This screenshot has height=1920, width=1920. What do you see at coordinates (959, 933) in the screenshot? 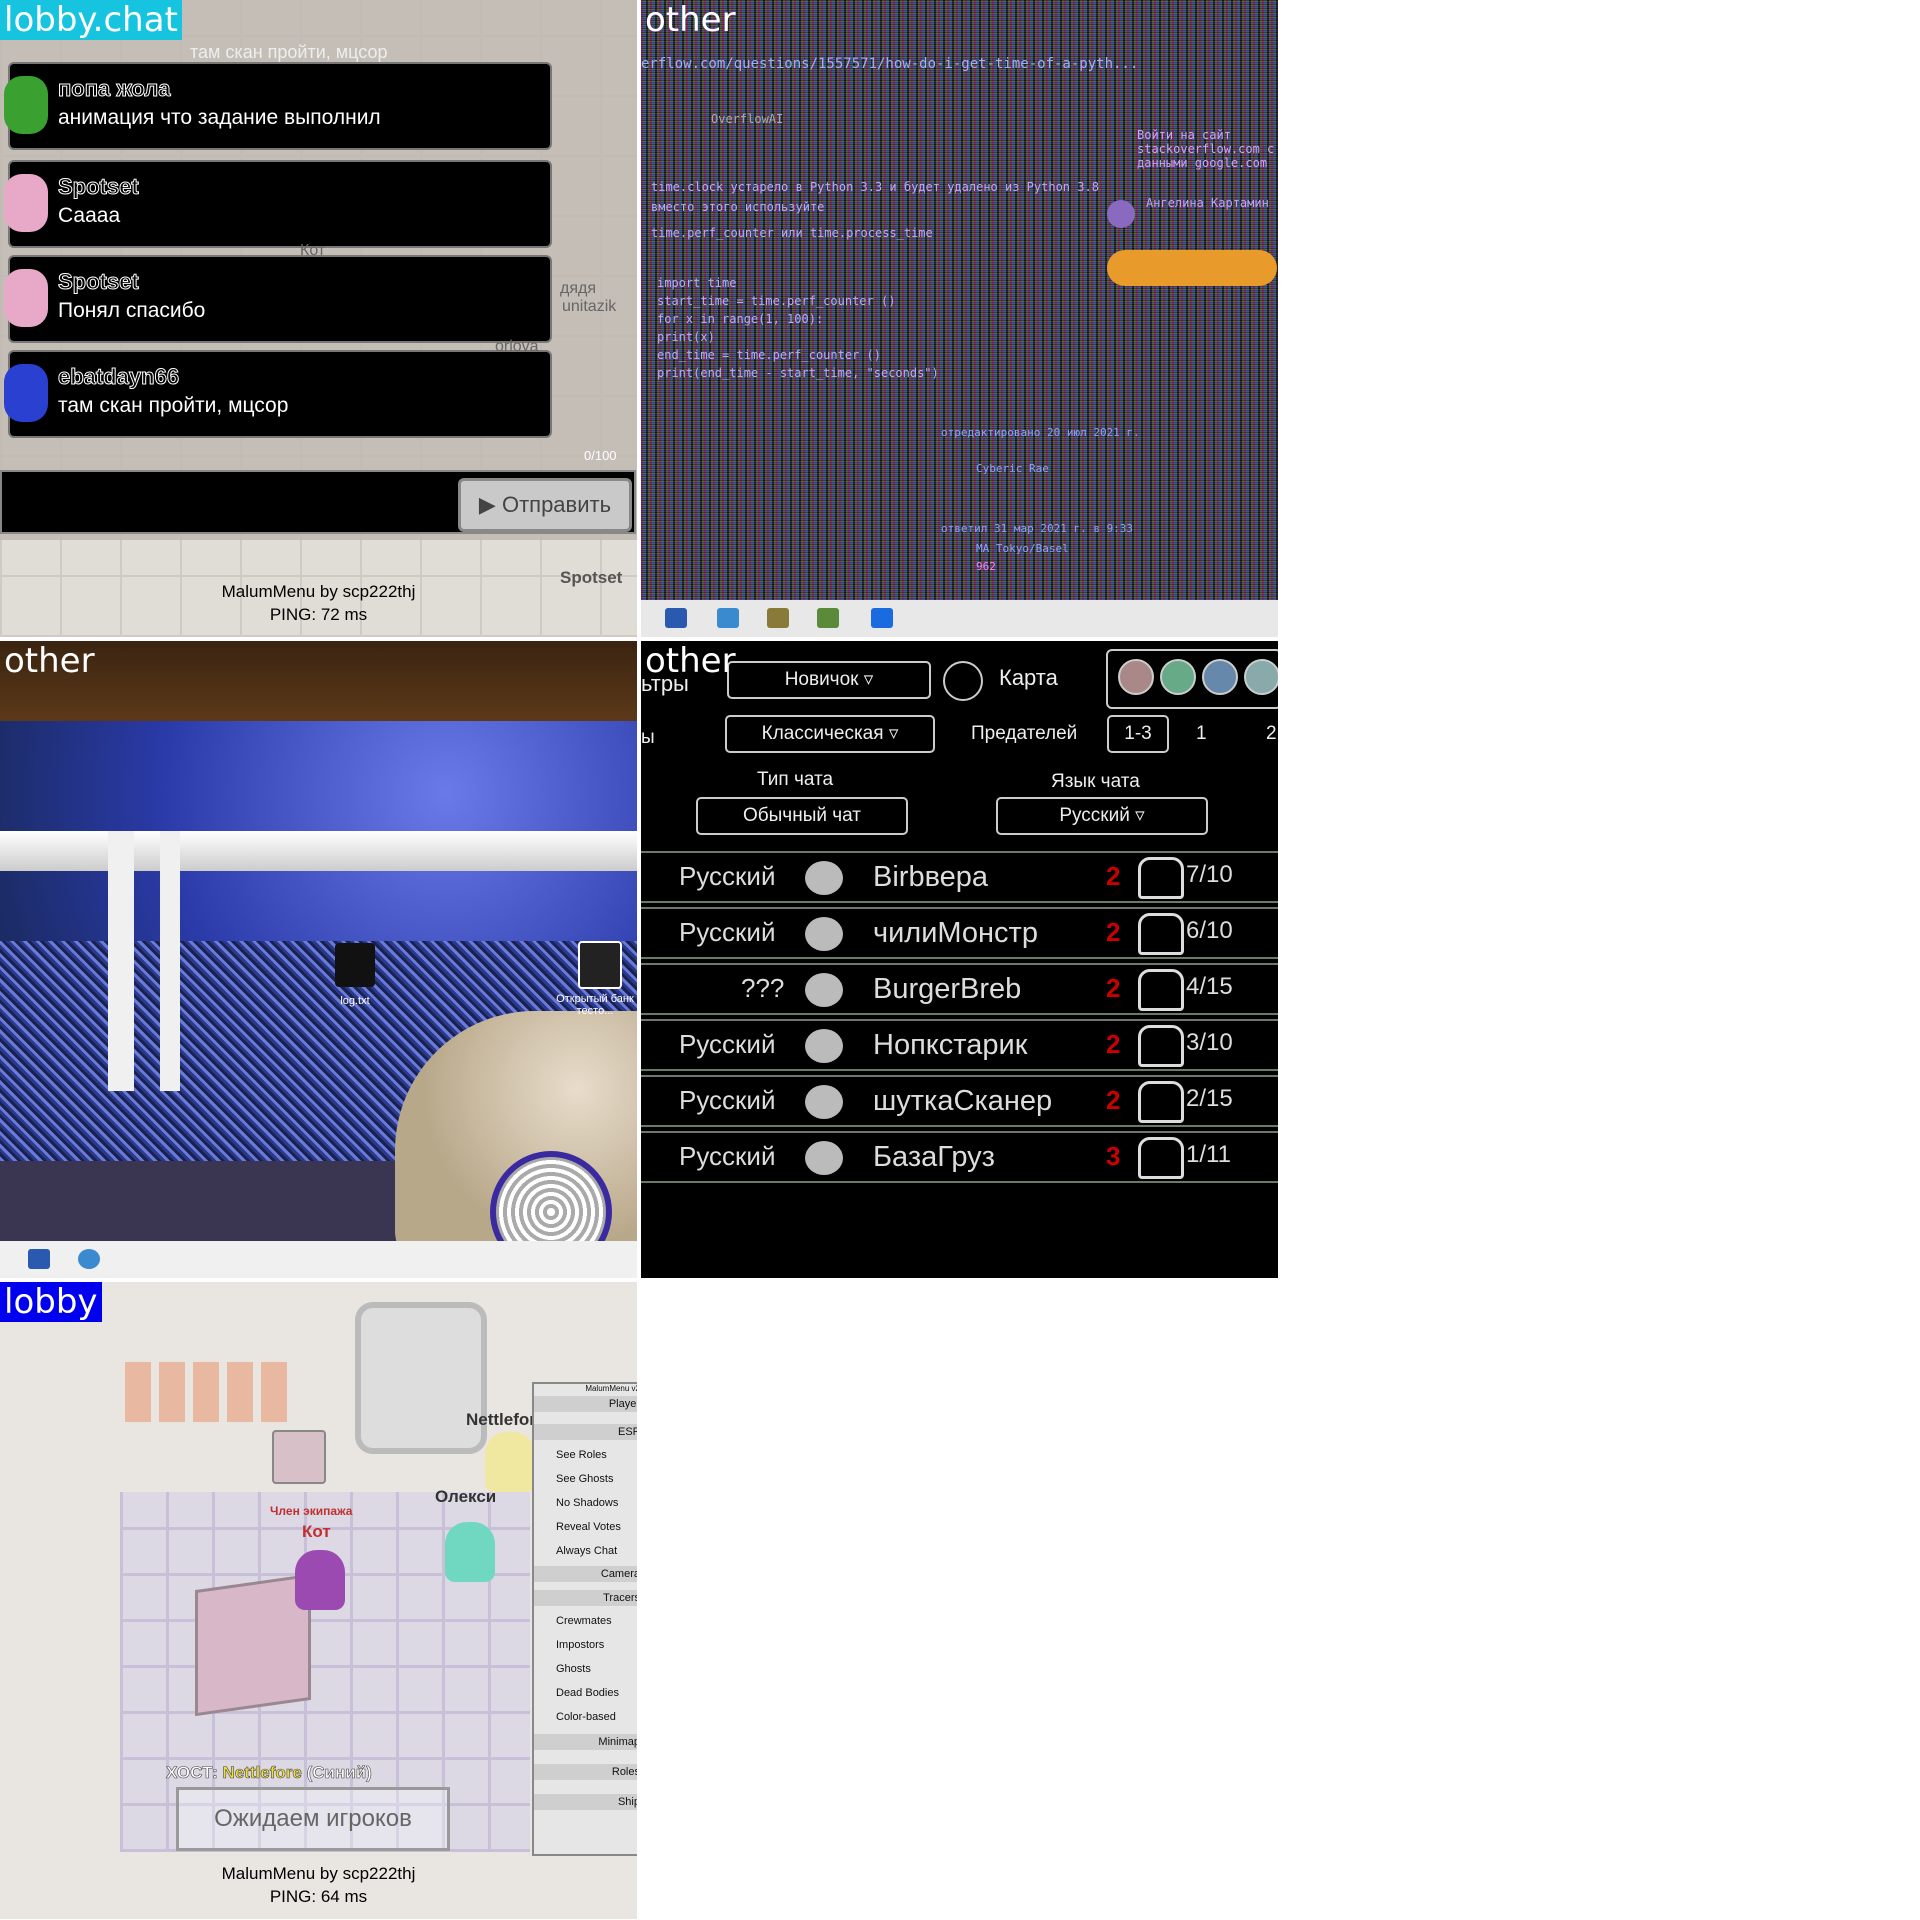
I see `lobby-row: Русский чилиМонстр 2 6/10` at bounding box center [959, 933].